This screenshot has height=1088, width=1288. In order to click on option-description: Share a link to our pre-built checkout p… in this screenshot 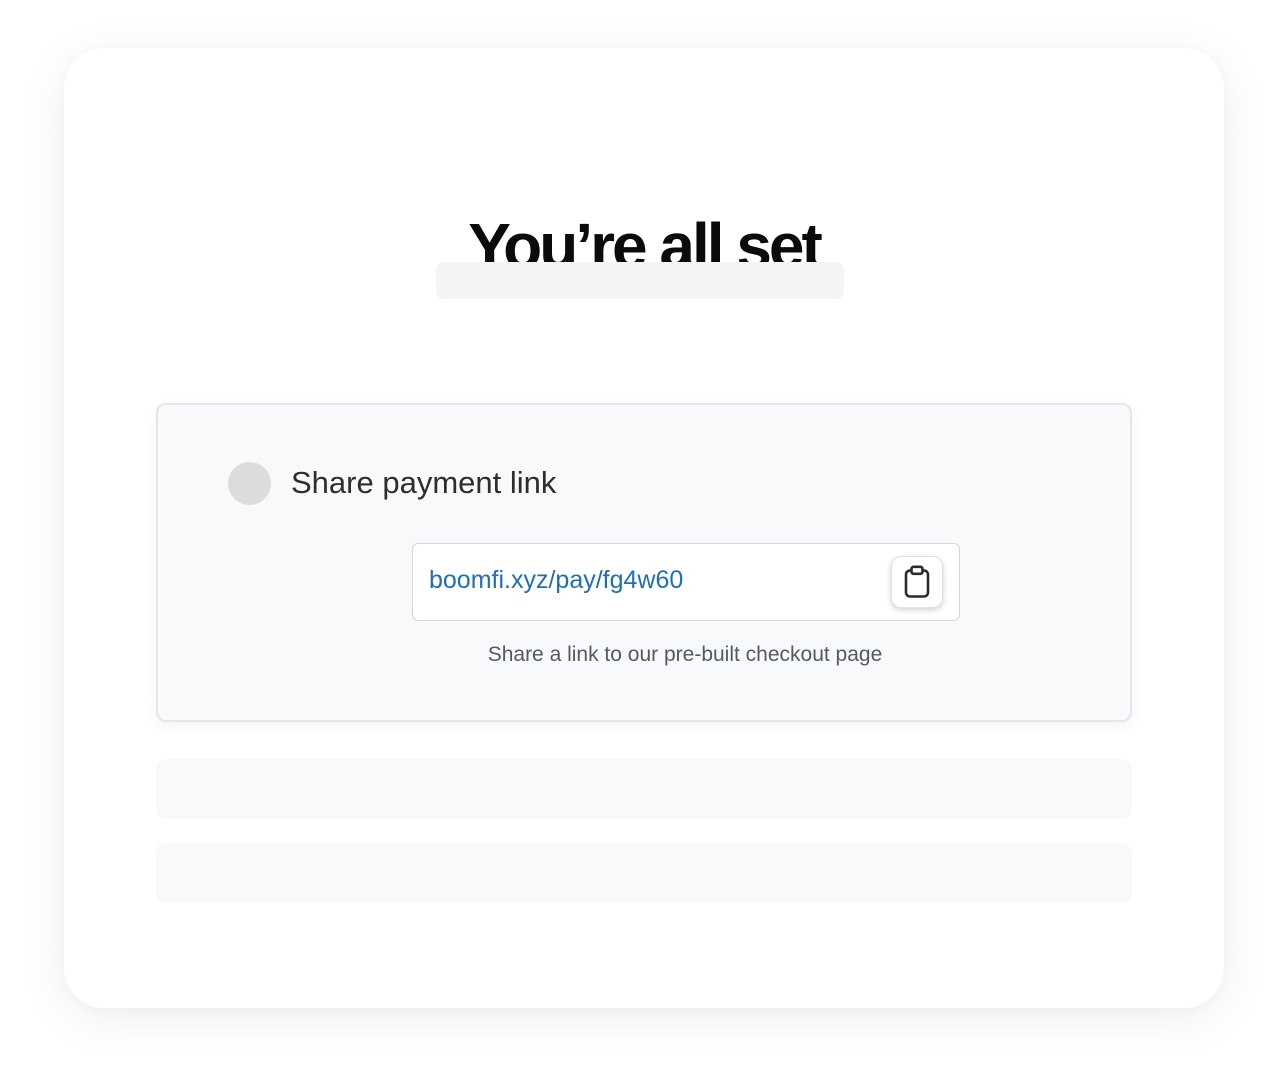, I will do `click(685, 654)`.